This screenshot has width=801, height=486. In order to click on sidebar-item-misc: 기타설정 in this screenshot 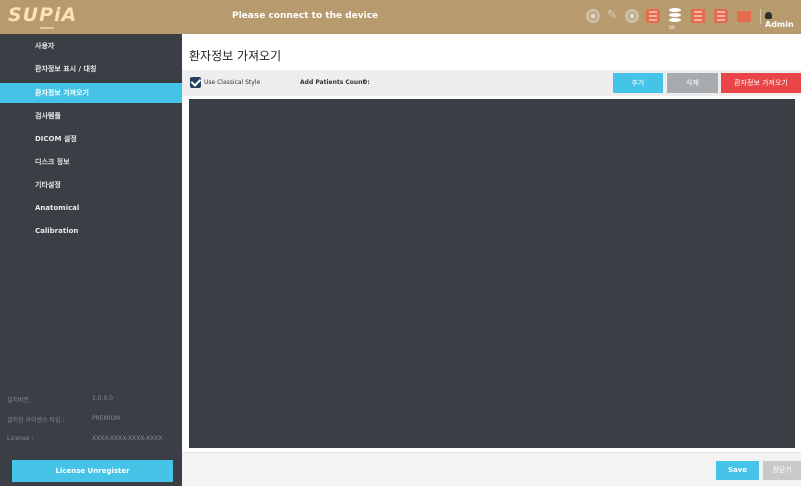, I will do `click(91, 185)`.